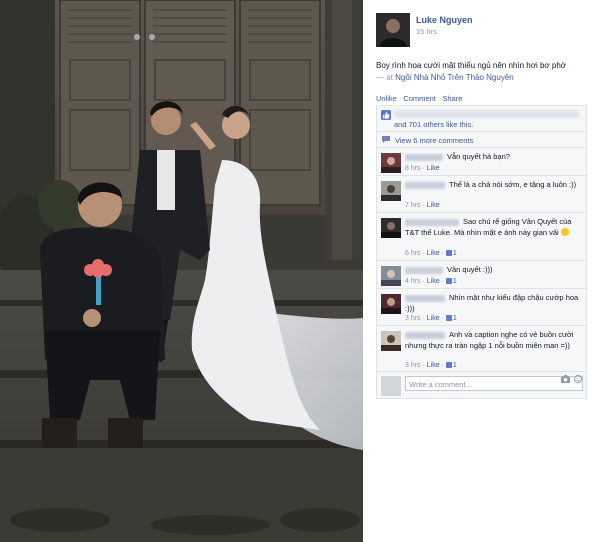 The image size is (600, 542). What do you see at coordinates (389, 77) in the screenshot?
I see `location-prefix: at` at bounding box center [389, 77].